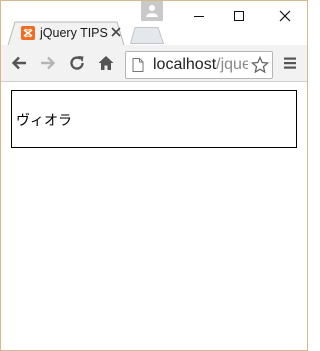 The width and height of the screenshot is (320, 351). I want to click on bookmark-star, so click(260, 65).